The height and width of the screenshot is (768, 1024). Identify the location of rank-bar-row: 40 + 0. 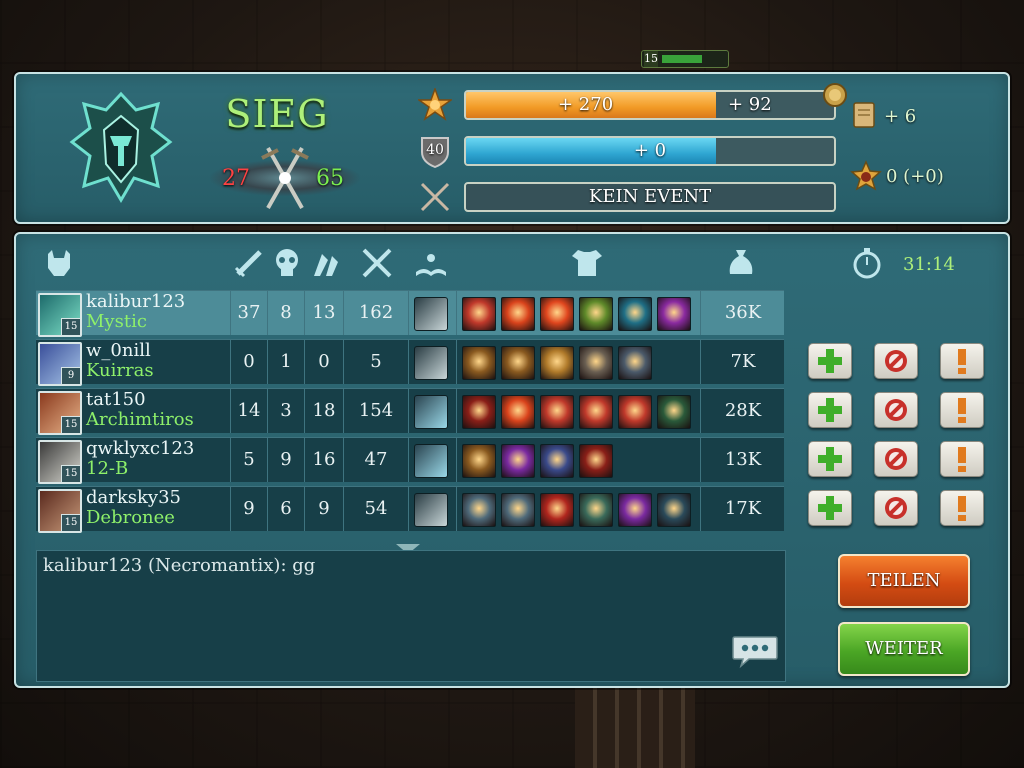
(628, 152).